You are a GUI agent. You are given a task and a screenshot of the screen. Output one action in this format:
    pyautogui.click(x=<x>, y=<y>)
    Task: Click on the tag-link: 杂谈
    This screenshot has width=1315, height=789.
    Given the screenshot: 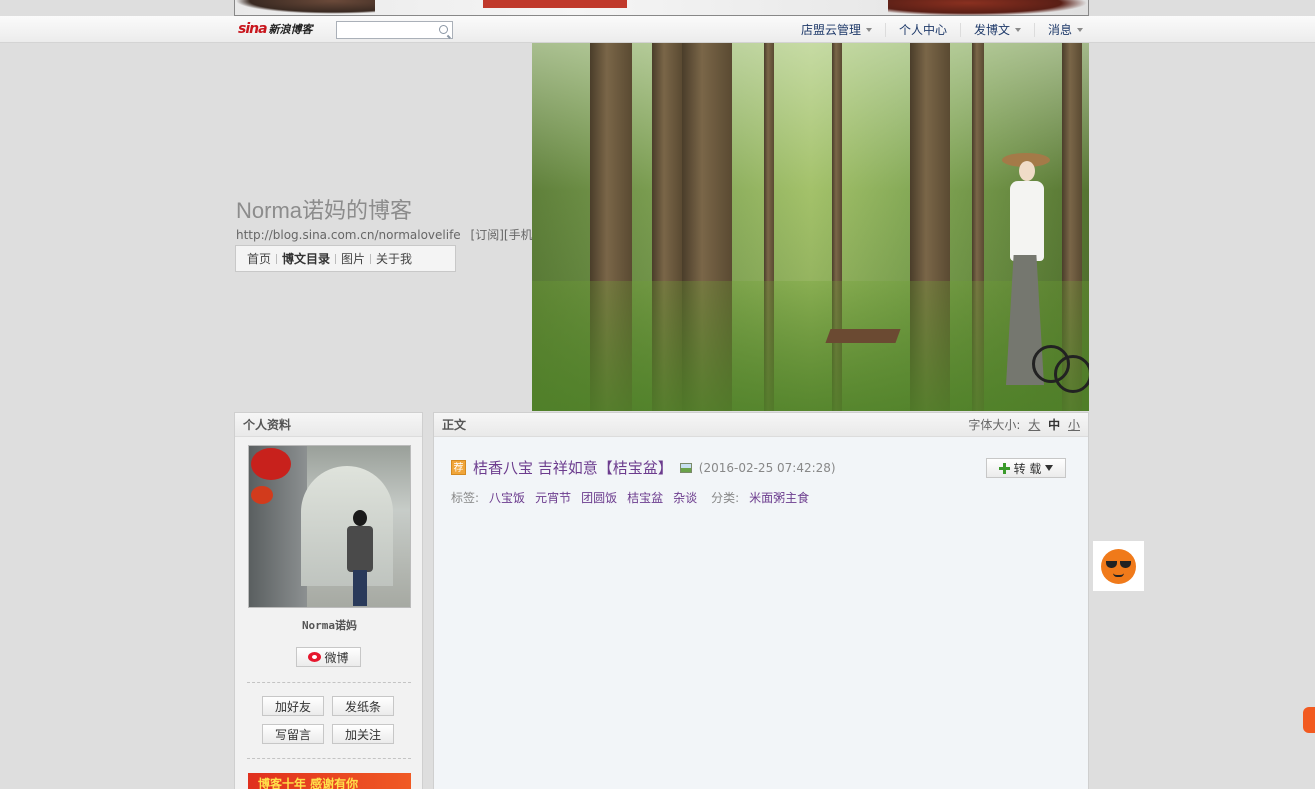 What is the action you would take?
    pyautogui.click(x=685, y=497)
    